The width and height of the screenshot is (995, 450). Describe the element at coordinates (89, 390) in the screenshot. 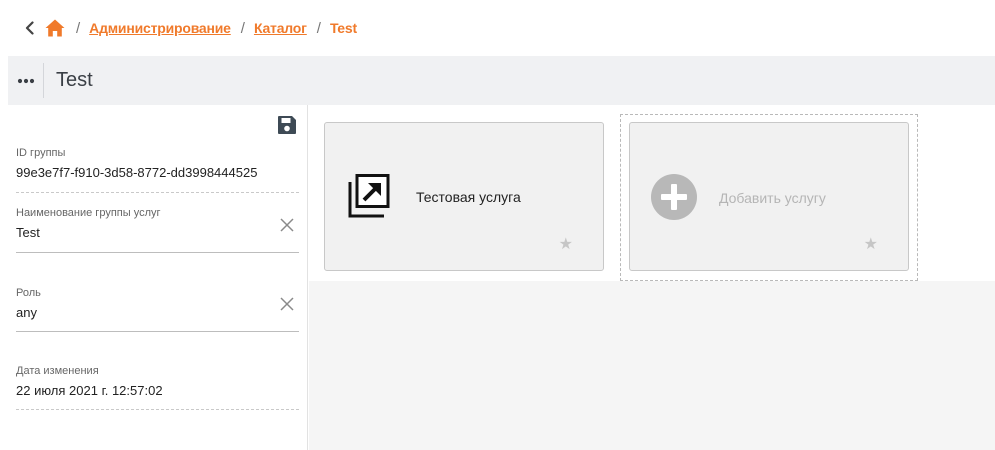

I see `modified-date-value: 22 июля 2021 г. 12:57:02` at that location.